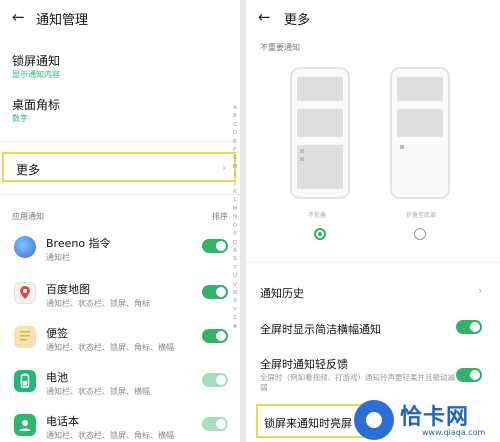 The image size is (500, 442). Describe the element at coordinates (68, 289) in the screenshot. I see `app-name: 百度地图` at that location.